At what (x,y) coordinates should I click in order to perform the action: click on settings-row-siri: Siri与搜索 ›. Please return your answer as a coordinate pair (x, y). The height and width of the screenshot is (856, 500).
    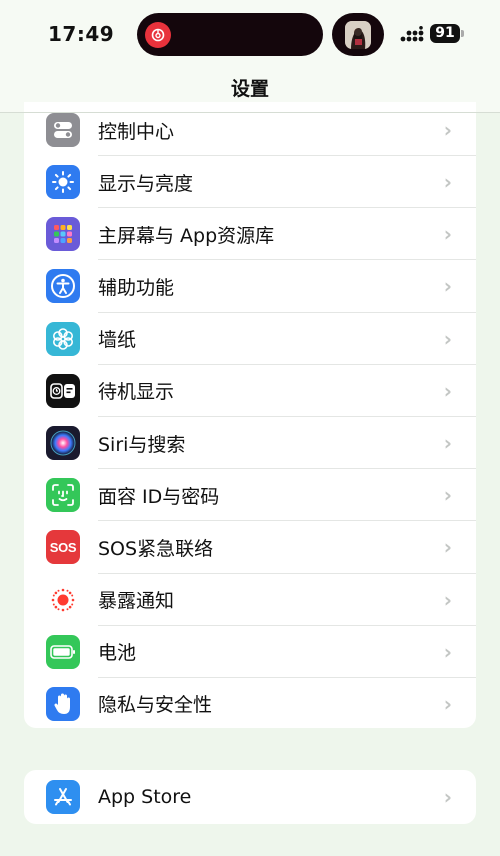
    Looking at the image, I should click on (250, 443).